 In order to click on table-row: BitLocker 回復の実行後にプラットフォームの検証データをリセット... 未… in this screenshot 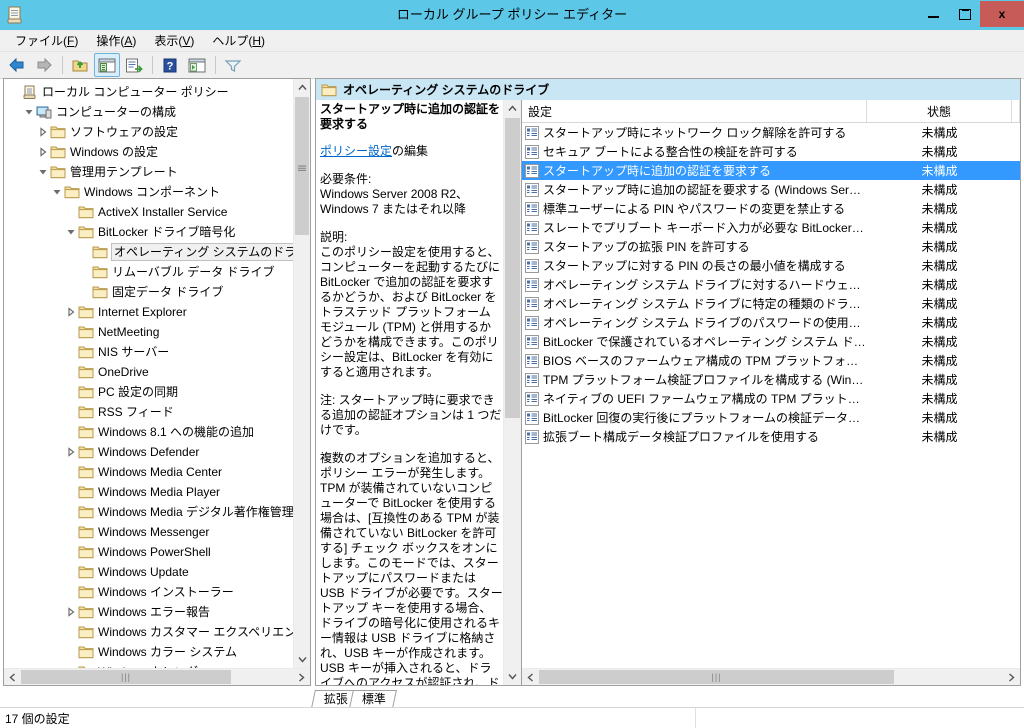, I will do `click(771, 417)`.